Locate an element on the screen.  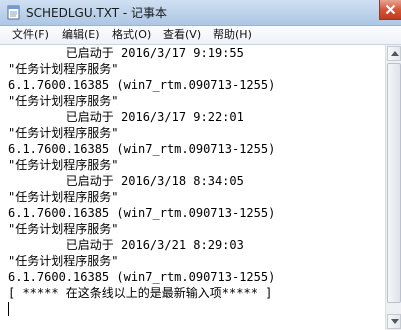
window-title: SCHEDLGU.TXT - 记事本 is located at coordinates (97, 13).